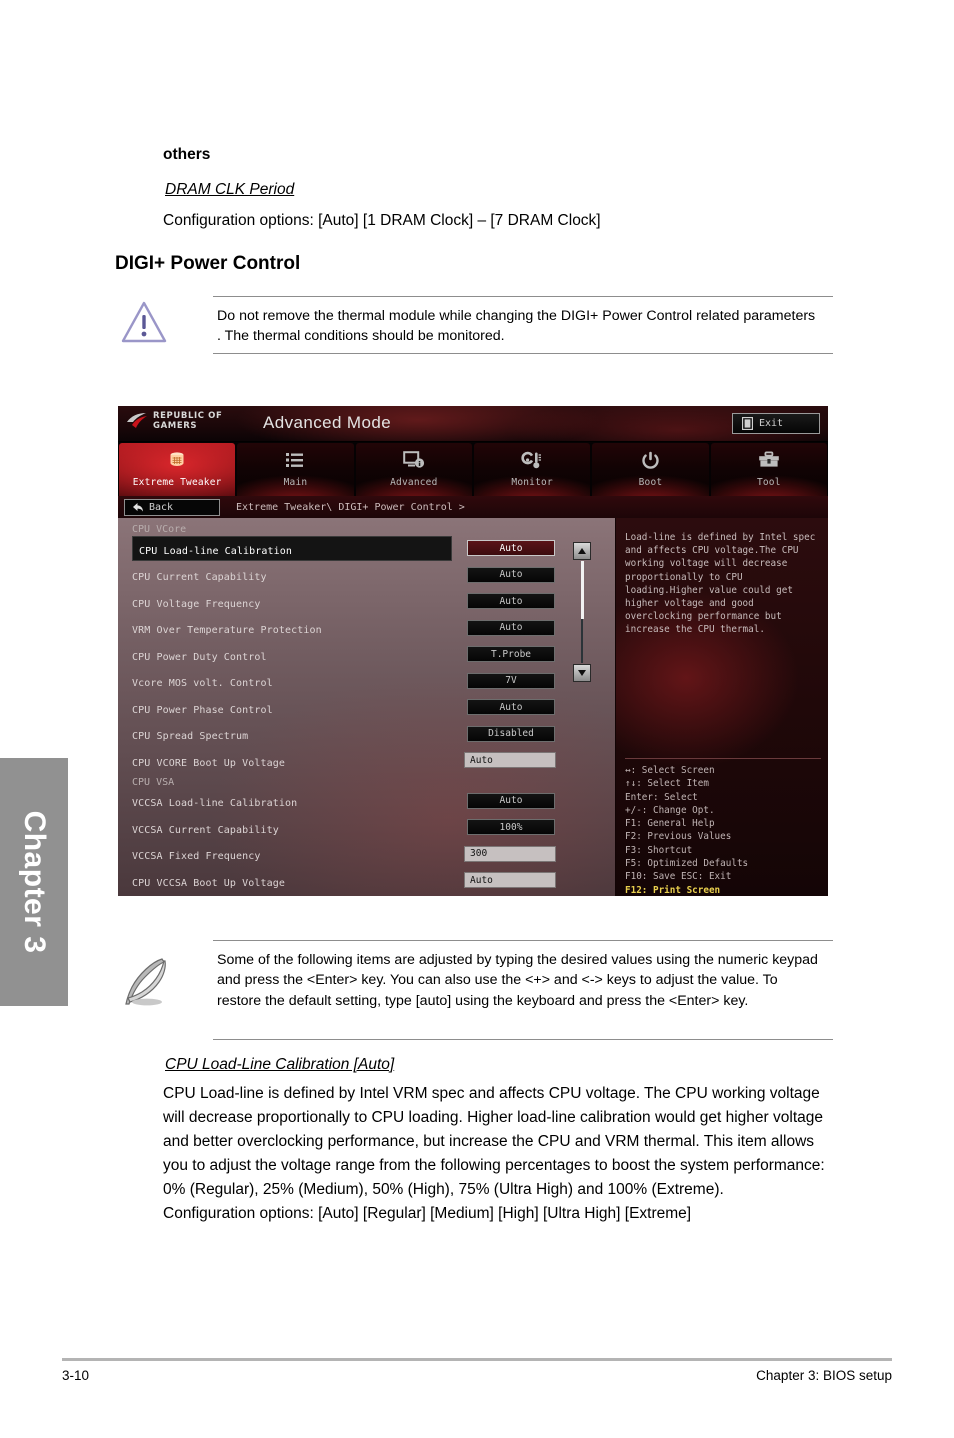 This screenshot has width=954, height=1438. What do you see at coordinates (216, 551) in the screenshot?
I see `bios-option-label: CPU Load-line Calibration` at bounding box center [216, 551].